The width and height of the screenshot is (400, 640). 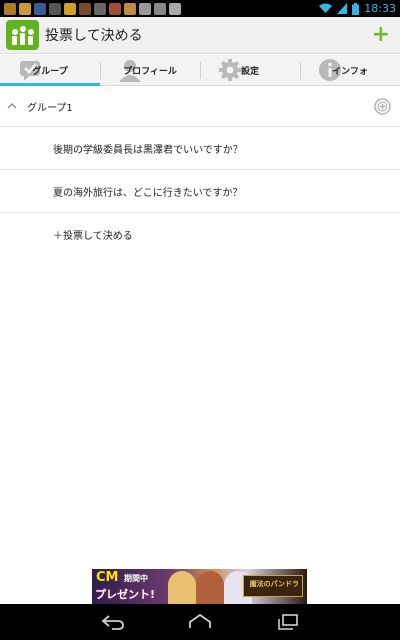 What do you see at coordinates (12, 106) in the screenshot?
I see `chevron-up-icon` at bounding box center [12, 106].